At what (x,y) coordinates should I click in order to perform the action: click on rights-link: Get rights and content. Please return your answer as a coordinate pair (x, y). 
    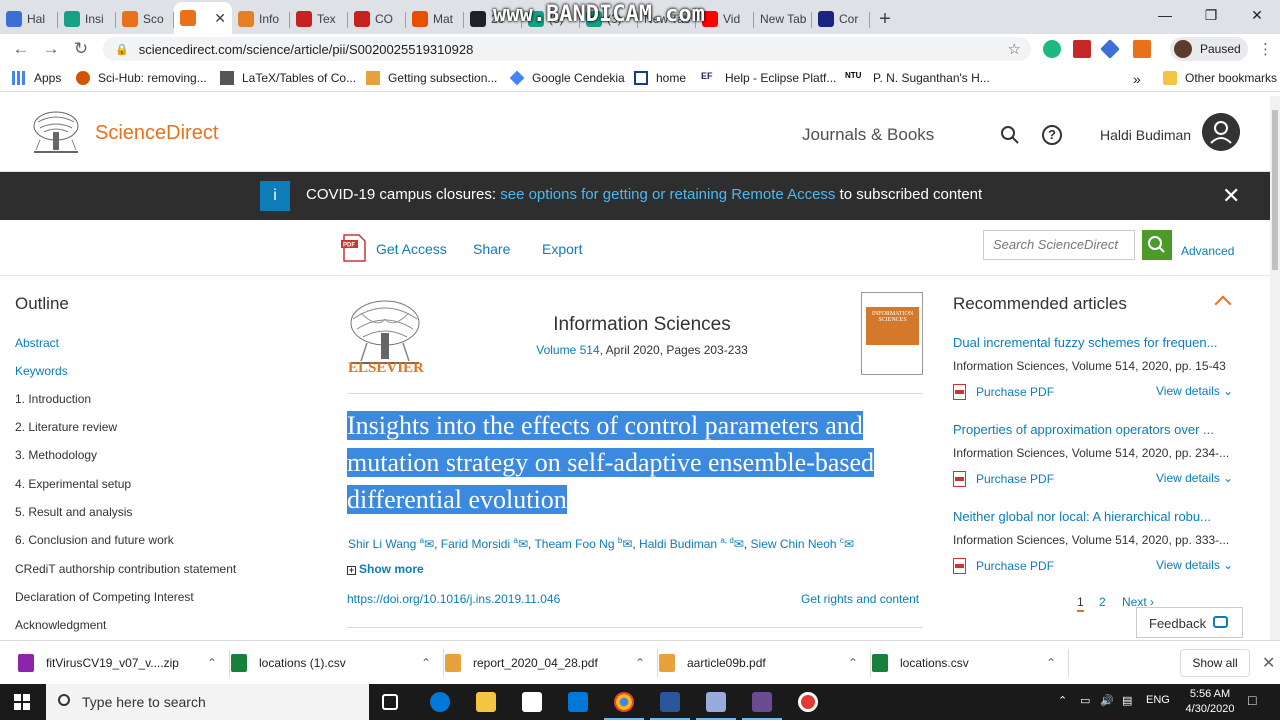
    Looking at the image, I should click on (860, 599).